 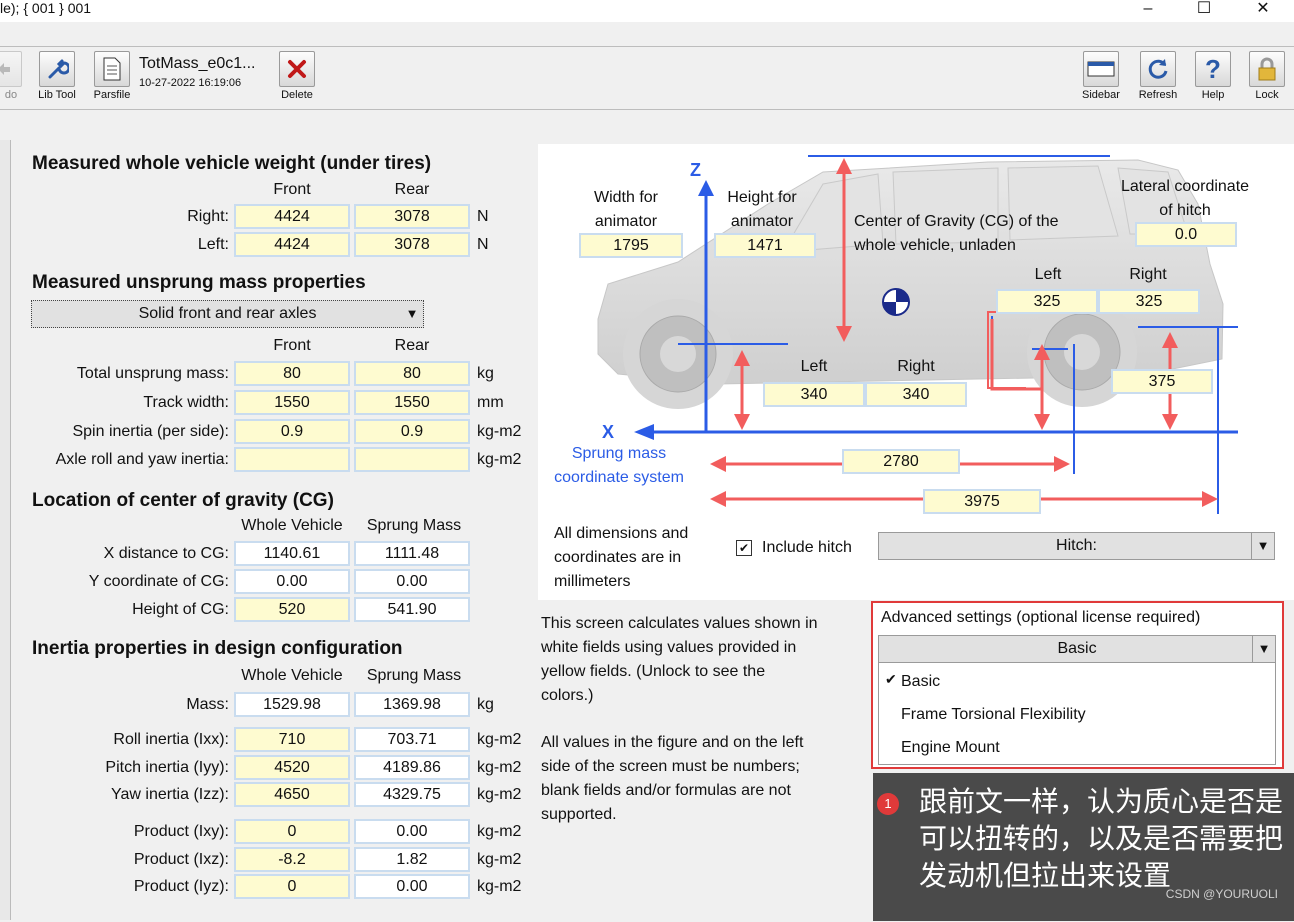 I want to click on dataset-date: 10-27-2022 16:19:06, so click(x=190, y=83).